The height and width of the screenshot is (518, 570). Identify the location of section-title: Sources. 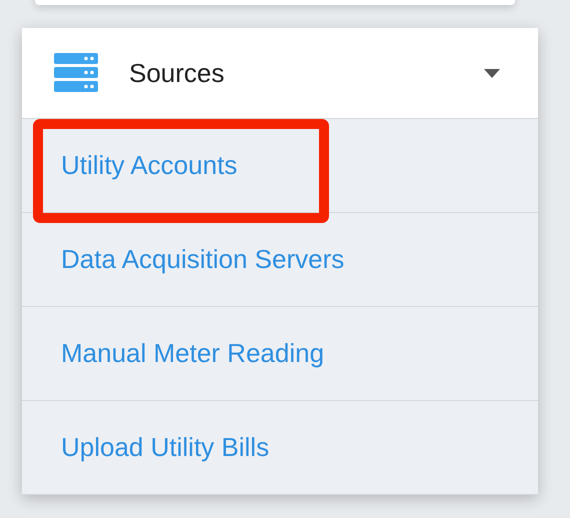
(177, 73).